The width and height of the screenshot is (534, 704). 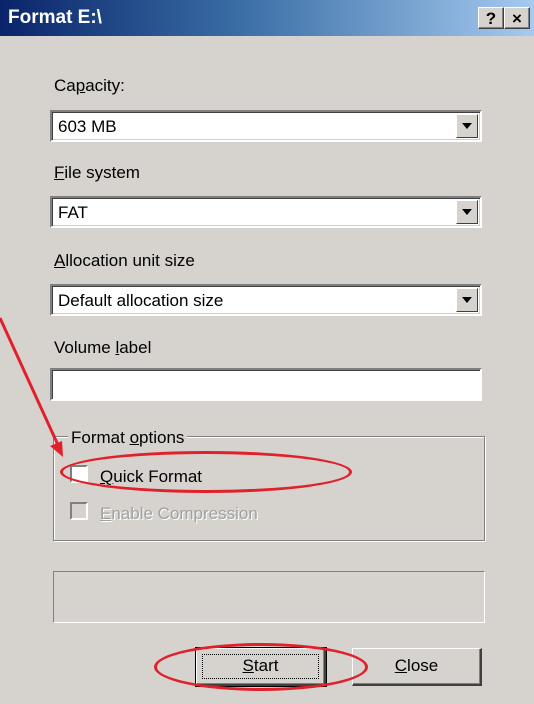 What do you see at coordinates (56, 449) in the screenshot?
I see `annotation-arrow-head` at bounding box center [56, 449].